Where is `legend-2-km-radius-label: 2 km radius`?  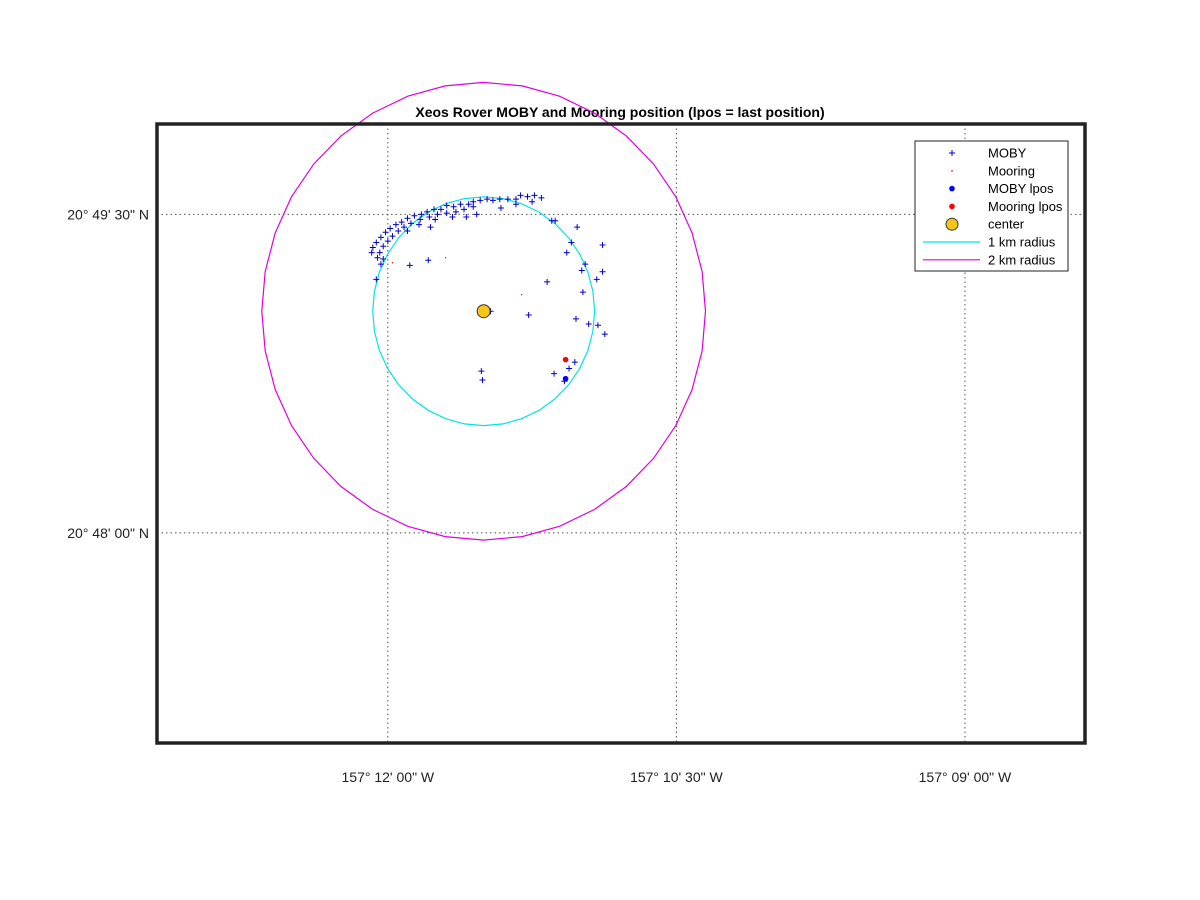 legend-2-km-radius-label: 2 km radius is located at coordinates (1022, 259).